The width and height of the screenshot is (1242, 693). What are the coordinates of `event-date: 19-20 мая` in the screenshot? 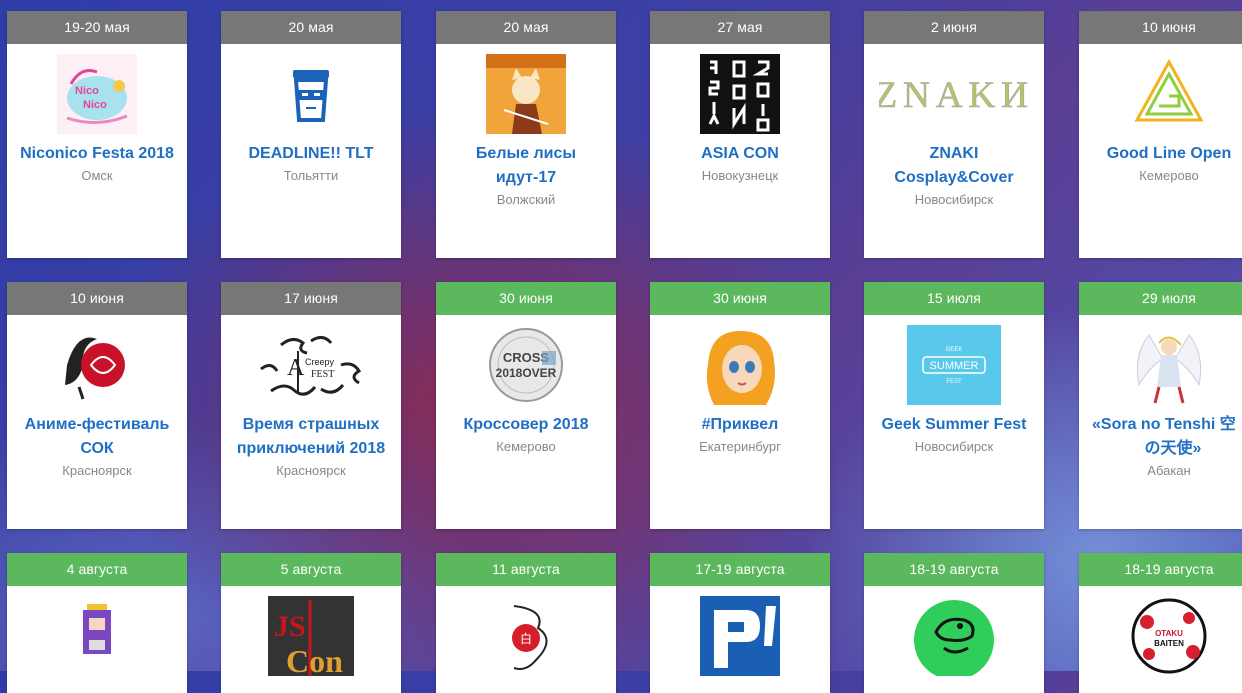 It's located at (97, 27).